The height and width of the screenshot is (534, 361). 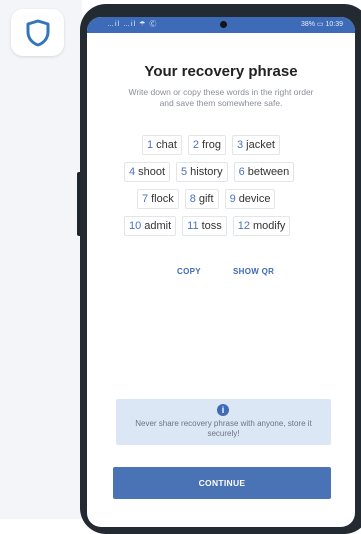 What do you see at coordinates (221, 71) in the screenshot?
I see `page-title: Your recovery phrase` at bounding box center [221, 71].